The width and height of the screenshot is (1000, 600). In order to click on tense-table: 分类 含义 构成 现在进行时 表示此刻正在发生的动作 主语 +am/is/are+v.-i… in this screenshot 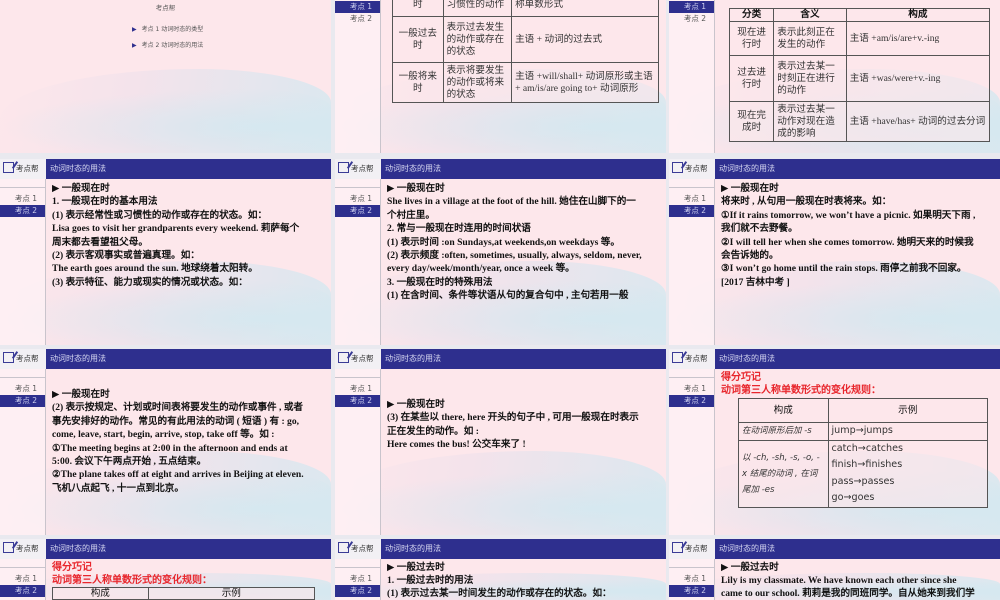, I will do `click(859, 75)`.